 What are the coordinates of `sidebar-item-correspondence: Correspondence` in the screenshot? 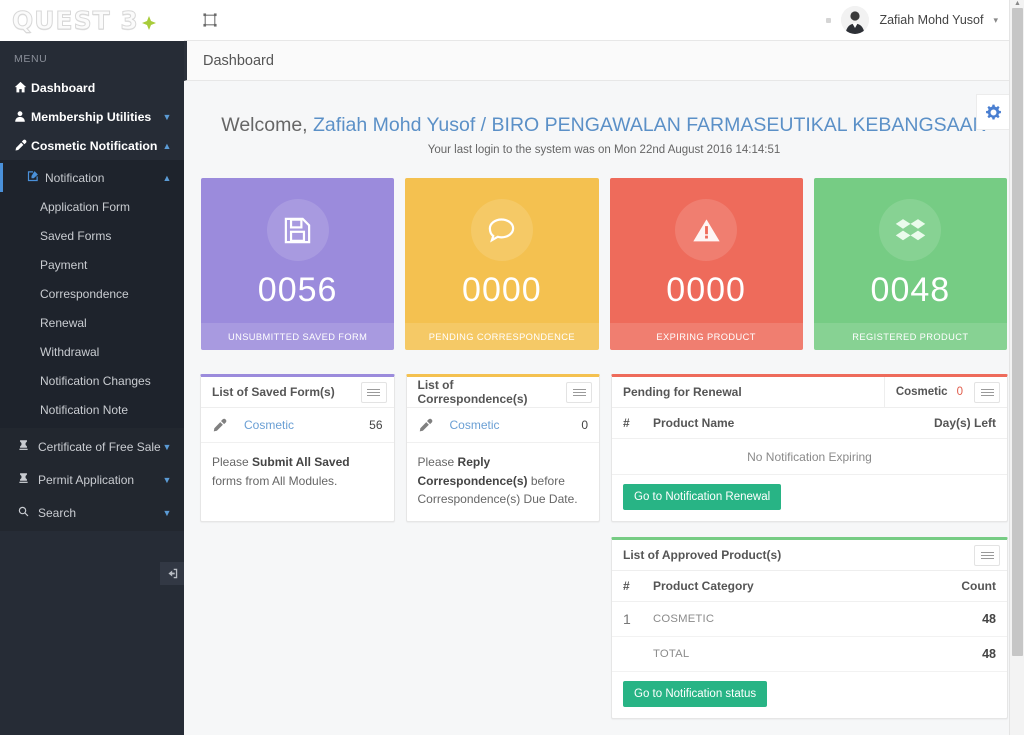 It's located at (92, 293).